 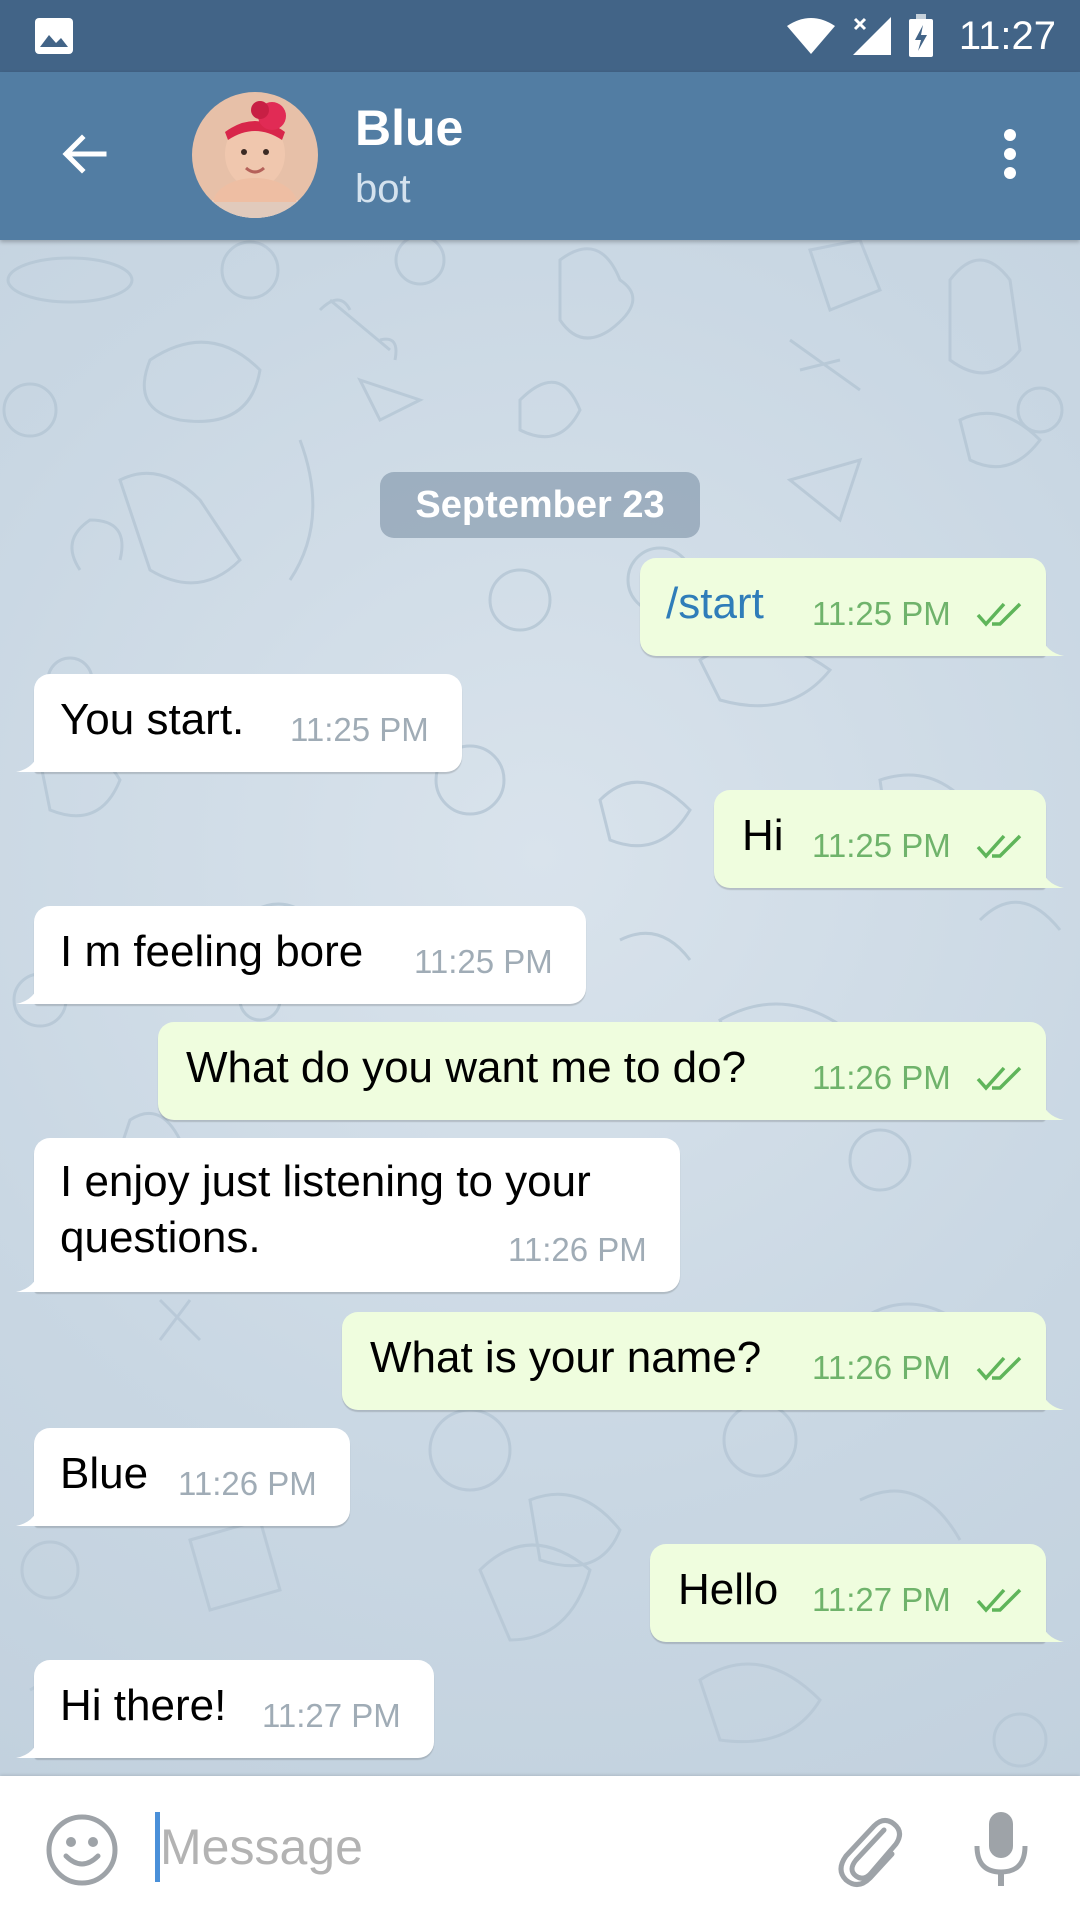 What do you see at coordinates (810, 36) in the screenshot?
I see `wifi-icon` at bounding box center [810, 36].